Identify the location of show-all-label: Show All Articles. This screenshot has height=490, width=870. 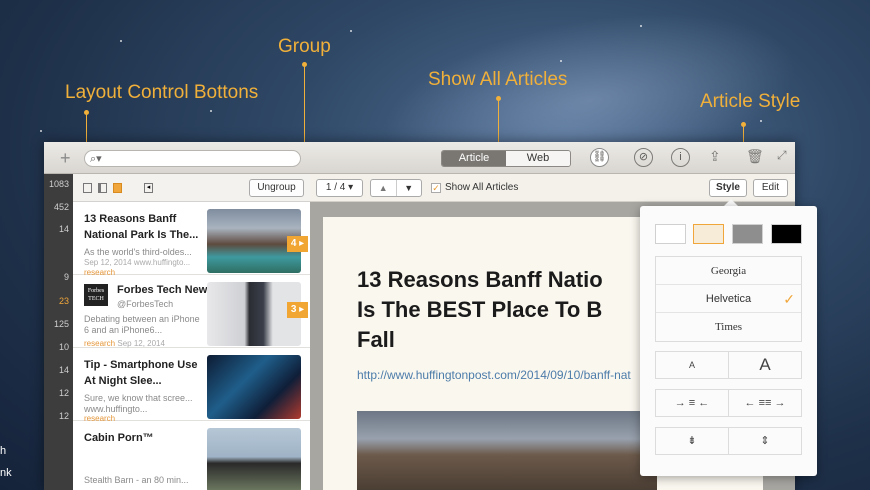
(482, 187).